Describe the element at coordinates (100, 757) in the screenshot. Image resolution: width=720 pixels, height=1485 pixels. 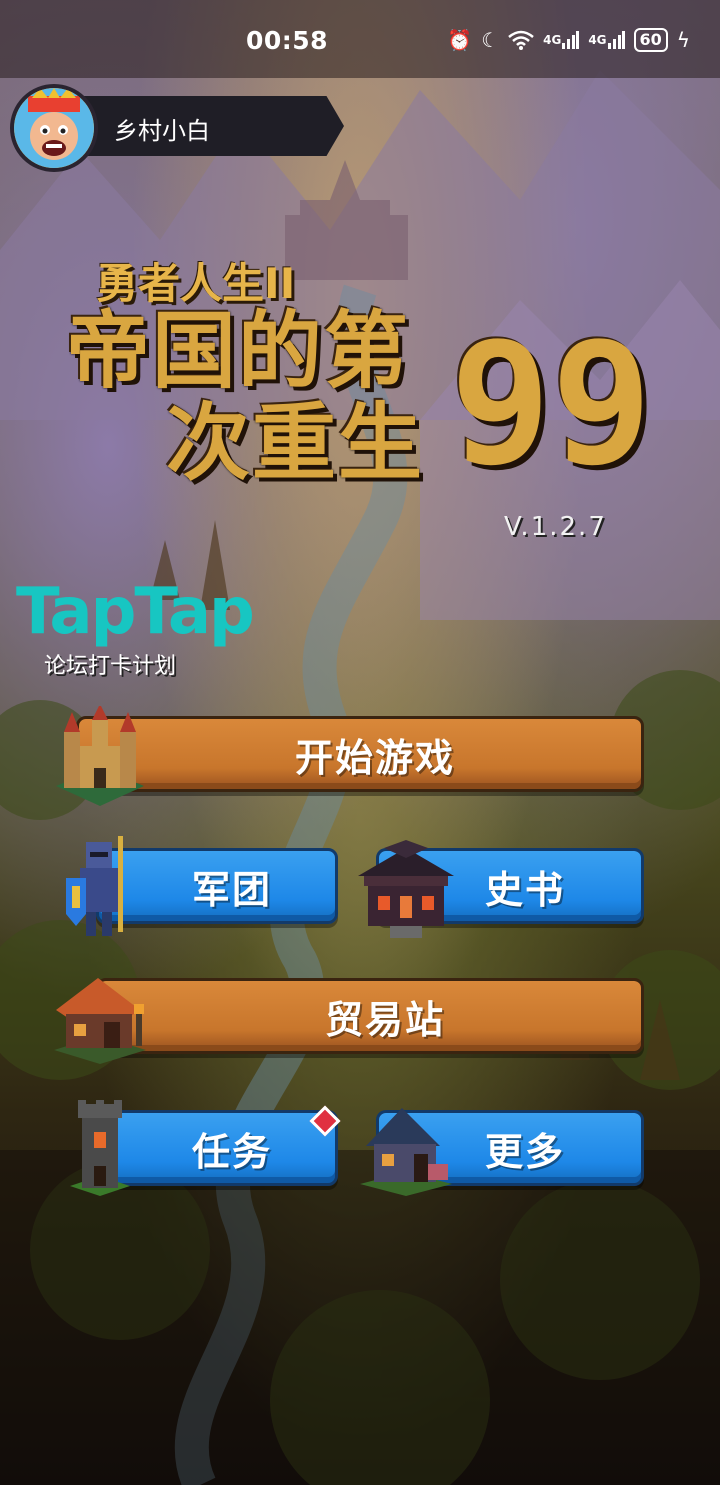
I see `castle-icon` at that location.